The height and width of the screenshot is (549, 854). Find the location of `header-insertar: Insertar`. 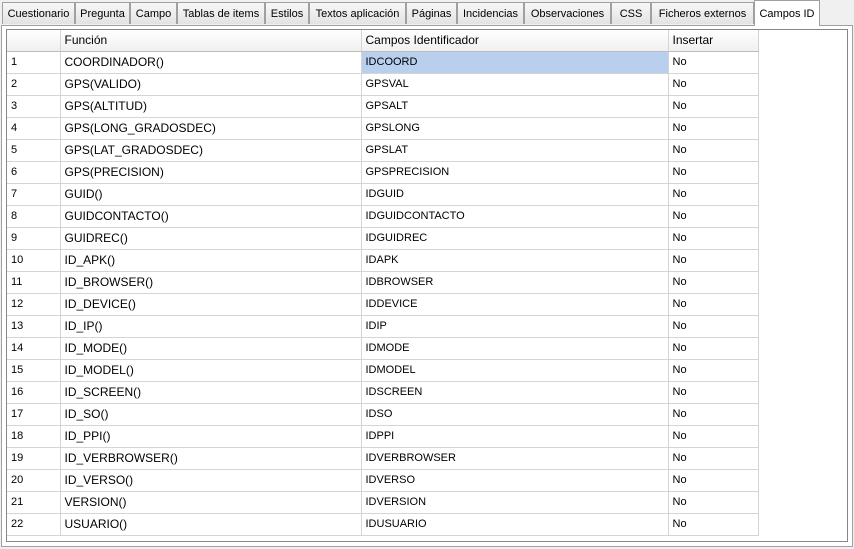

header-insertar: Insertar is located at coordinates (713, 41).